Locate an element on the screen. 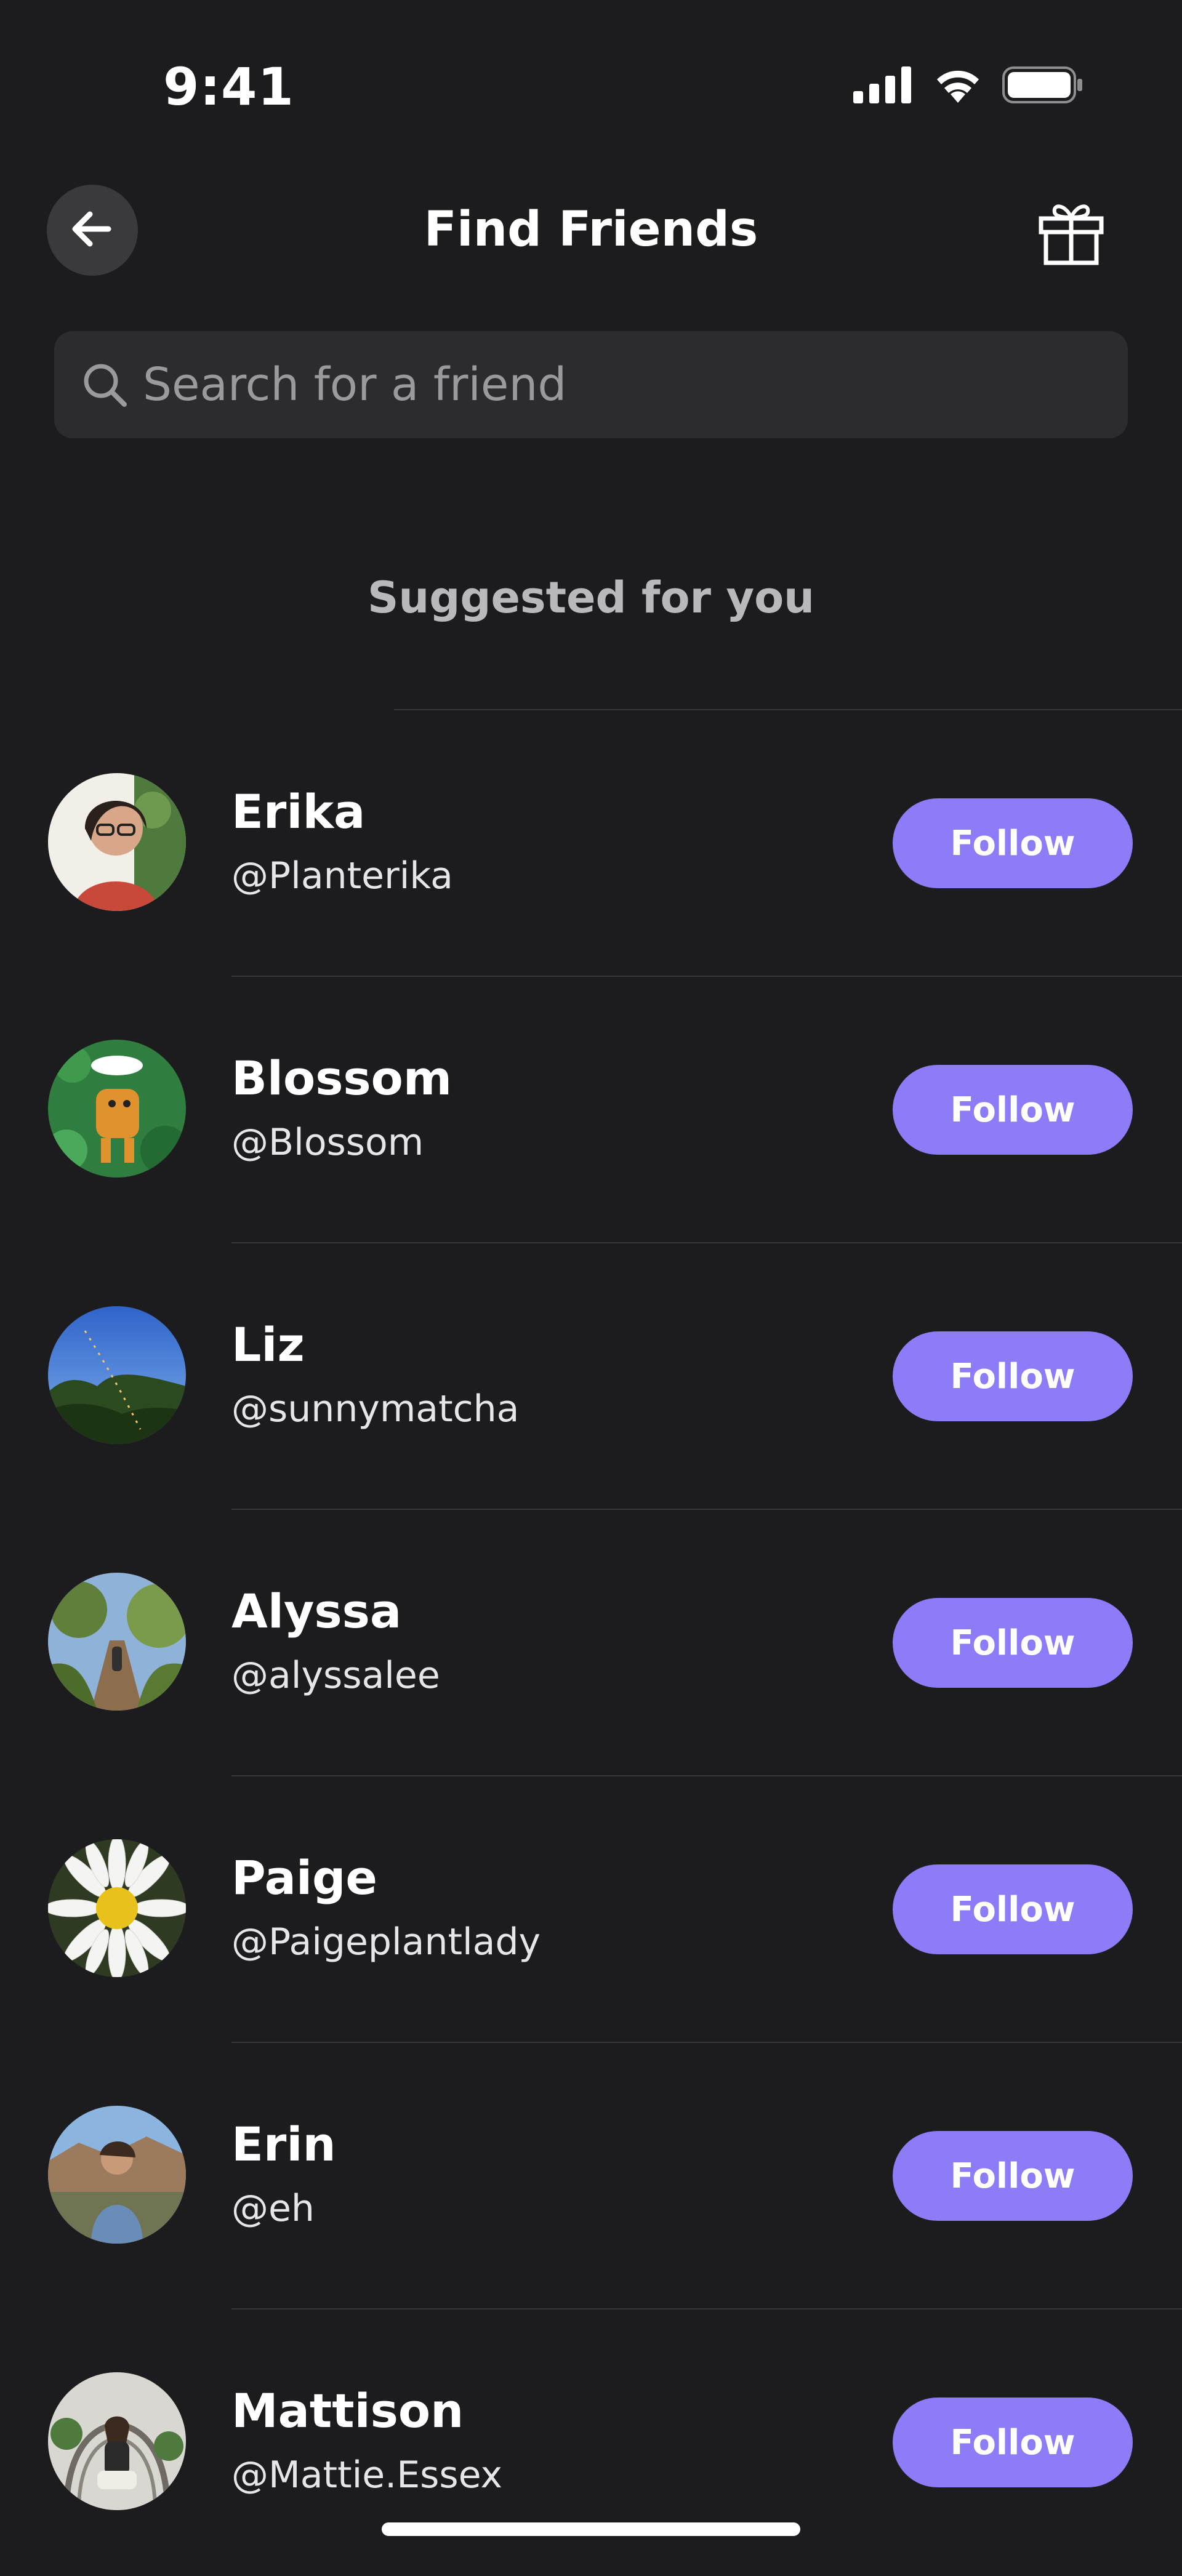  list-item: Blossom @Blossom Follow is located at coordinates (591, 1110).